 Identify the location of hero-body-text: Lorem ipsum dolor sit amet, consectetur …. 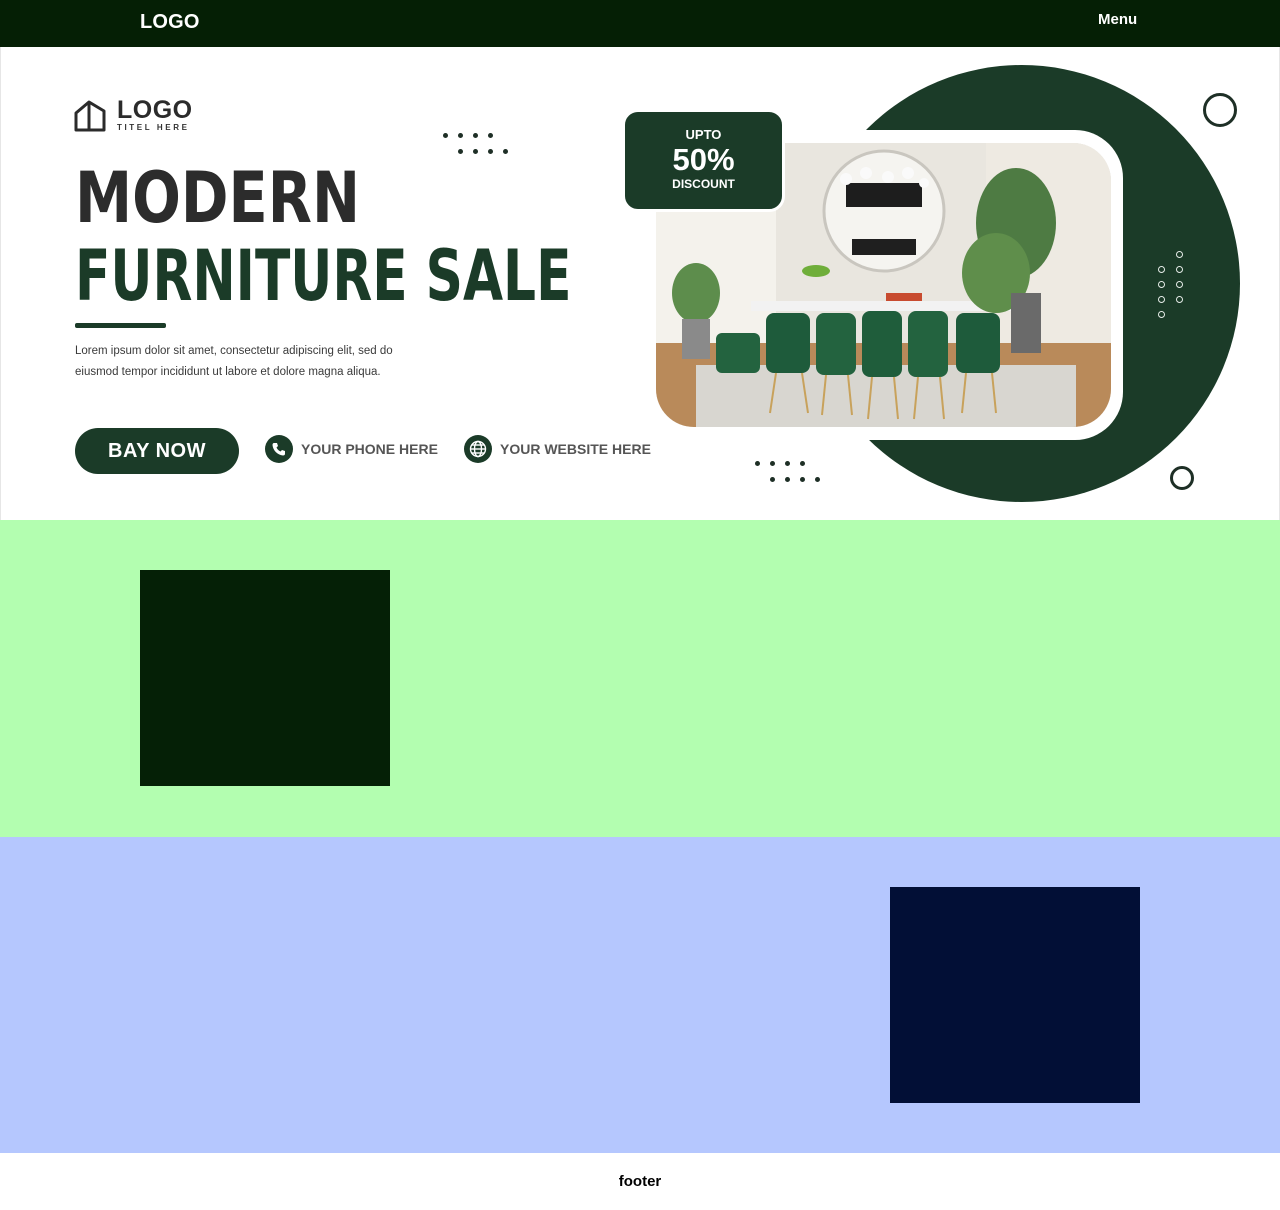
(234, 361).